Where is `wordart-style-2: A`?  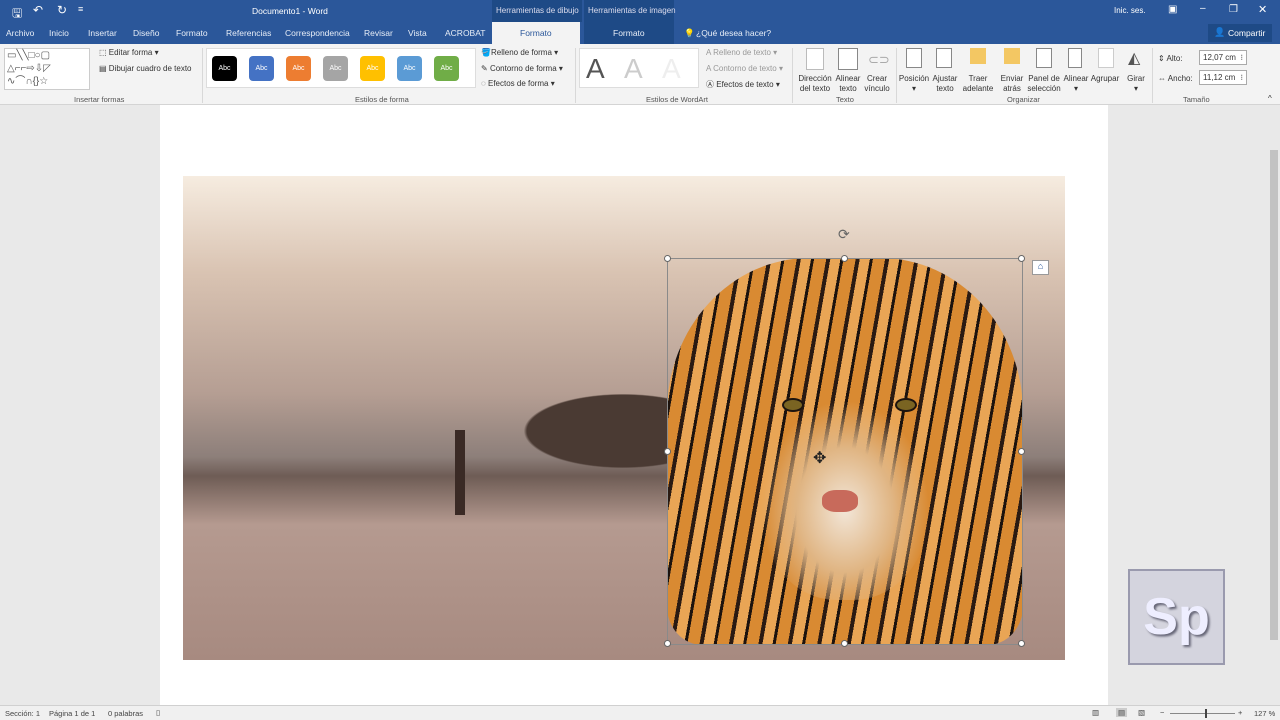
wordart-style-2: A is located at coordinates (633, 69).